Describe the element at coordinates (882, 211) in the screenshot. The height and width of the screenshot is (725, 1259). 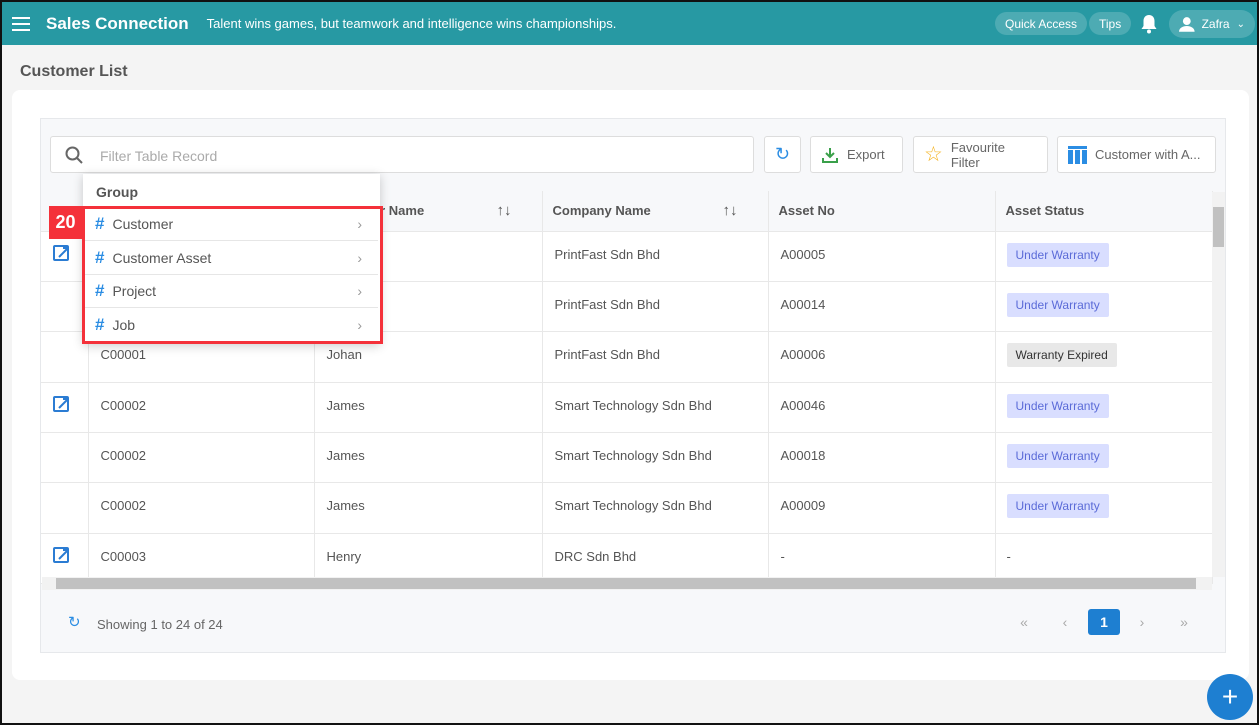
I see `column-header: Asset No` at that location.